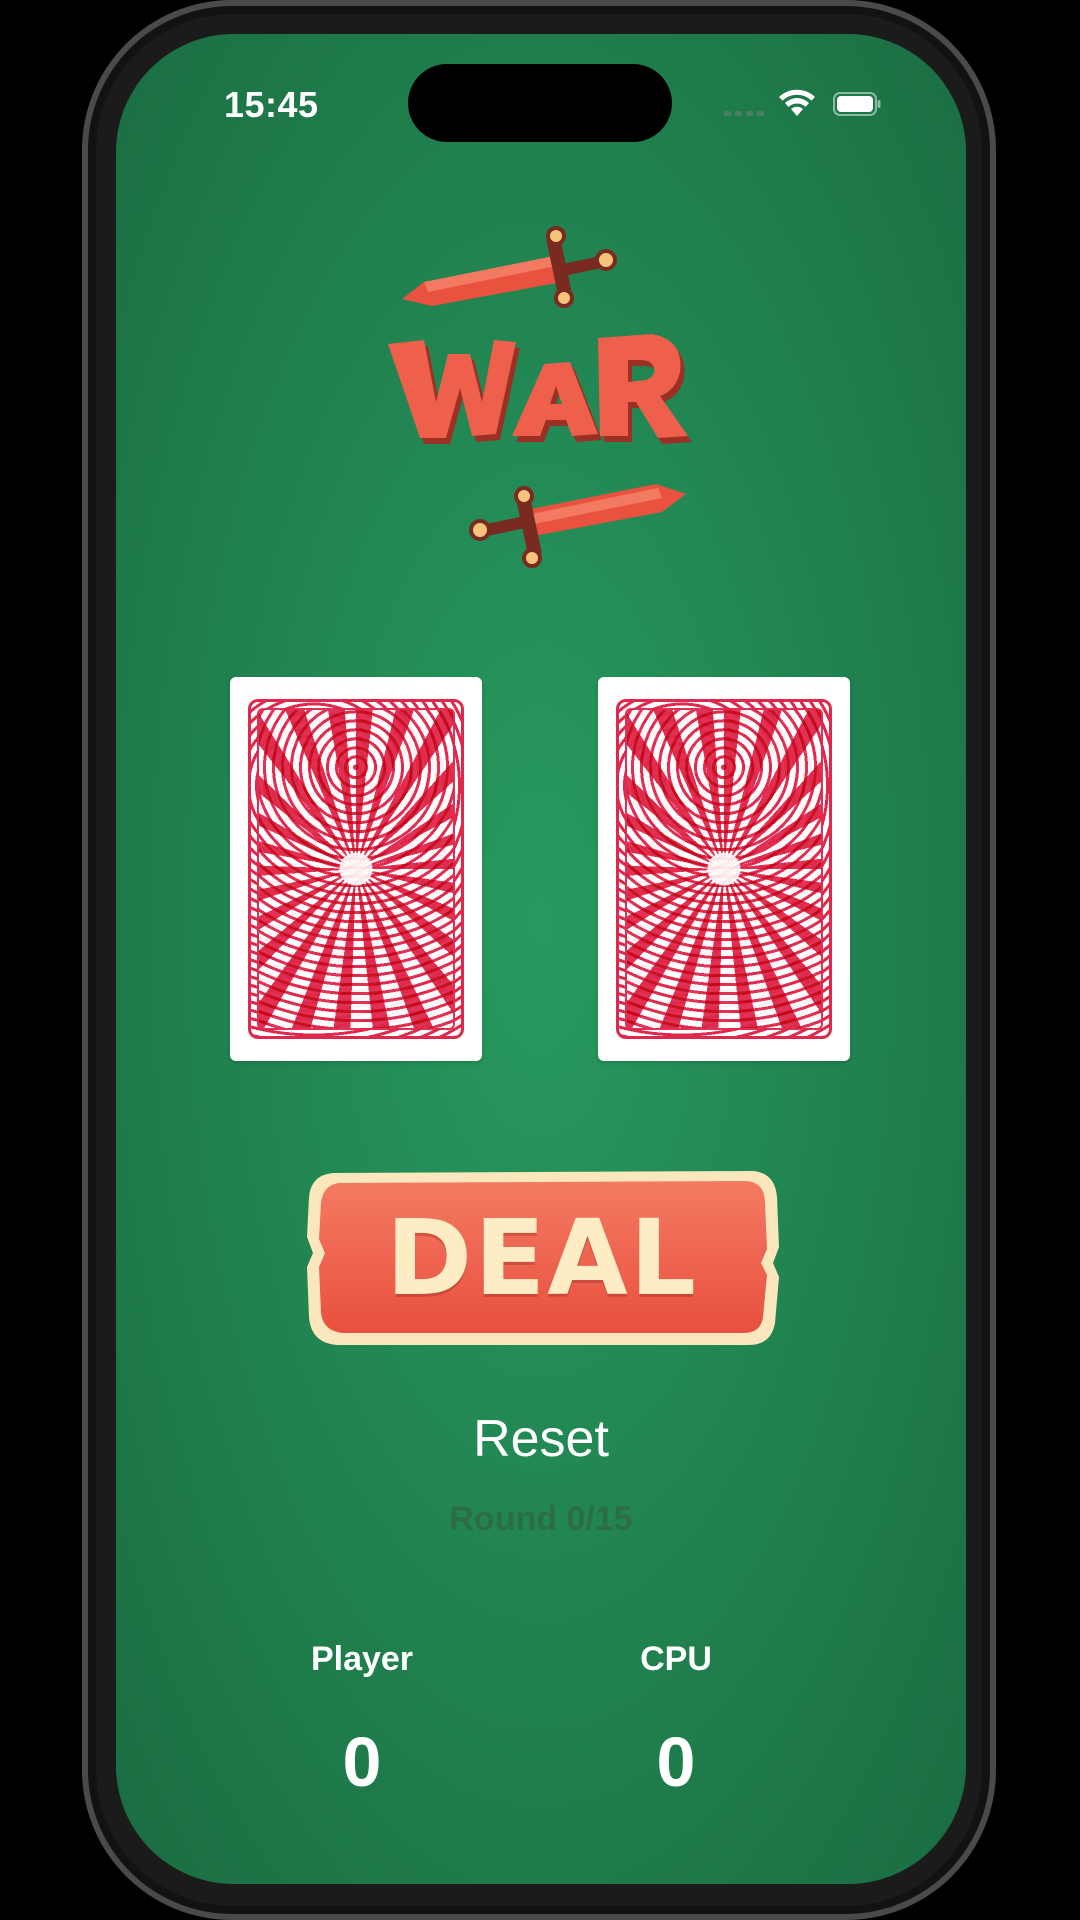 The image size is (1080, 1920). I want to click on deal-button-label: DEAL, so click(542, 1258).